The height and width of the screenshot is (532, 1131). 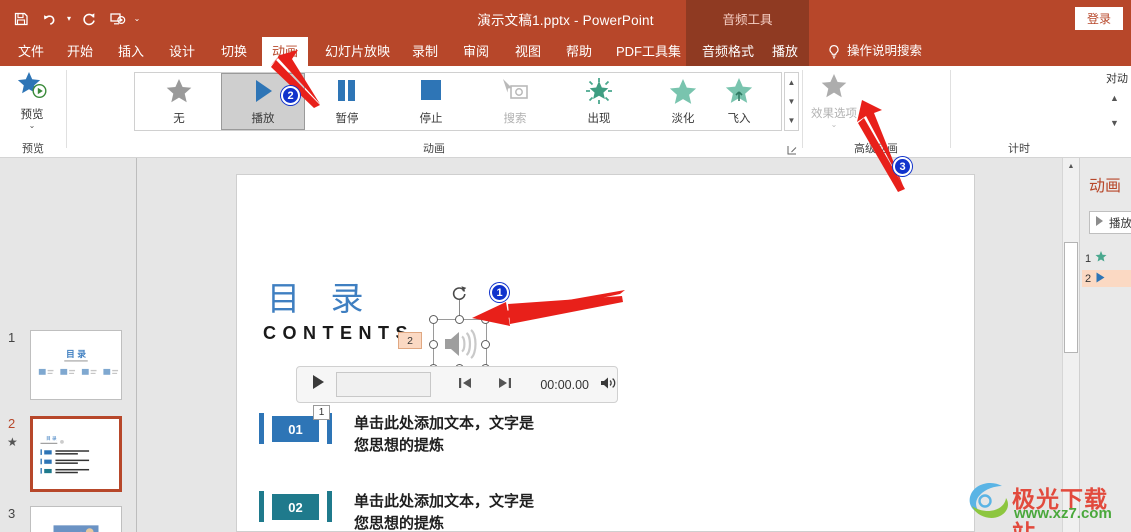 I want to click on animation-pane-play-label: 播放, so click(x=1120, y=223).